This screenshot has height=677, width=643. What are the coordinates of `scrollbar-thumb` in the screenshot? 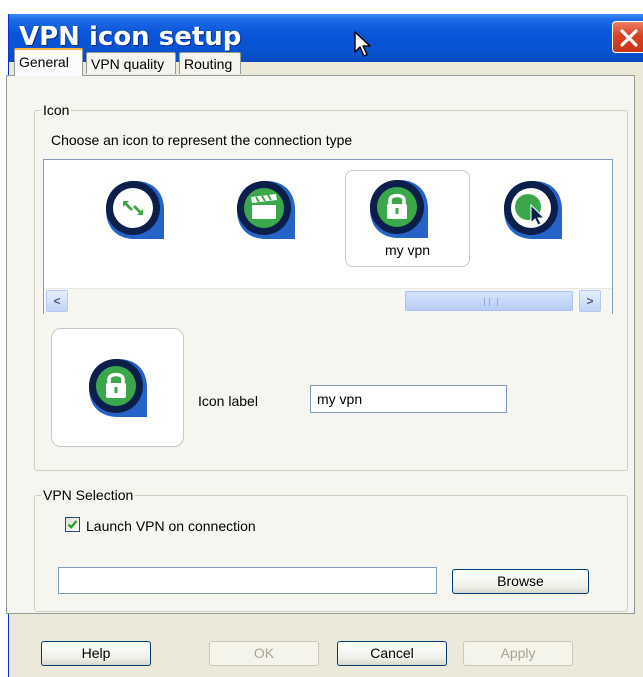 It's located at (489, 301).